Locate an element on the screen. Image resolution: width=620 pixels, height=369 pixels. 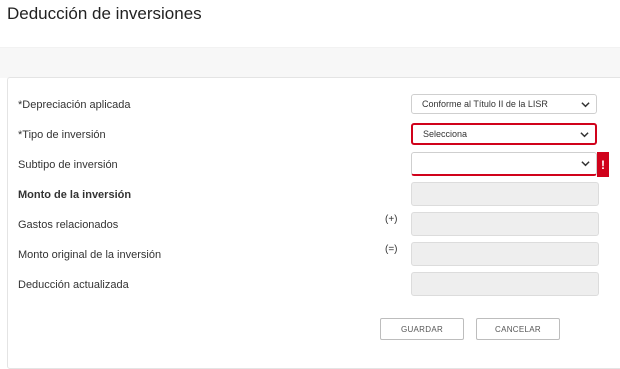
deduccion-field is located at coordinates (505, 284).